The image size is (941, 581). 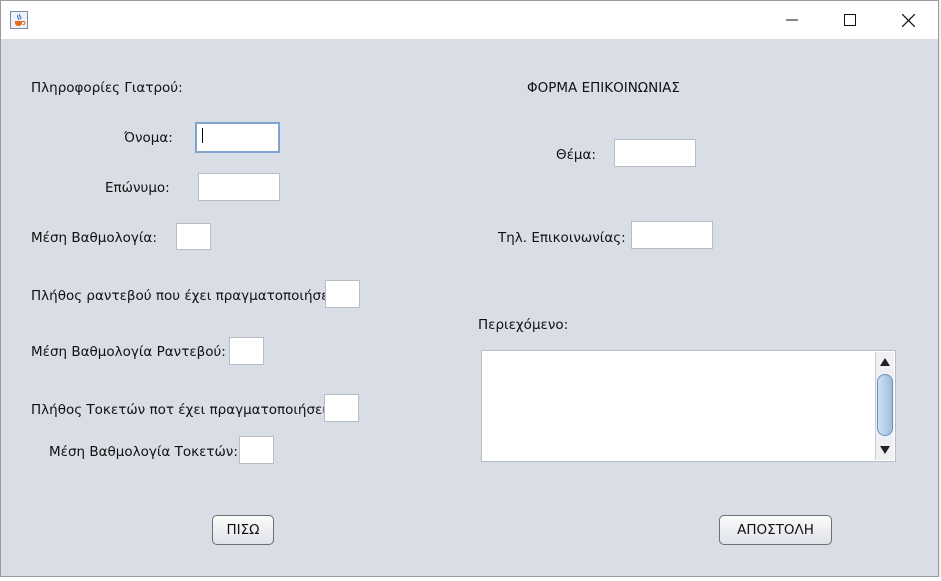 I want to click on minimize-icon, so click(x=792, y=20).